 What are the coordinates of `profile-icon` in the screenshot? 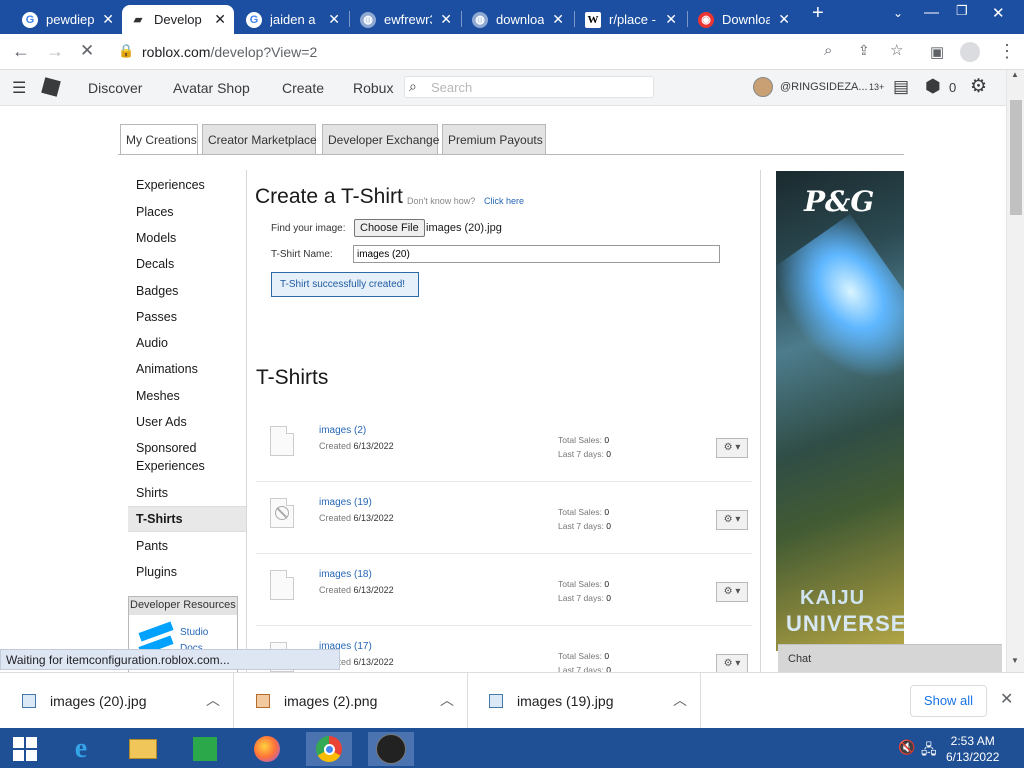 It's located at (970, 52).